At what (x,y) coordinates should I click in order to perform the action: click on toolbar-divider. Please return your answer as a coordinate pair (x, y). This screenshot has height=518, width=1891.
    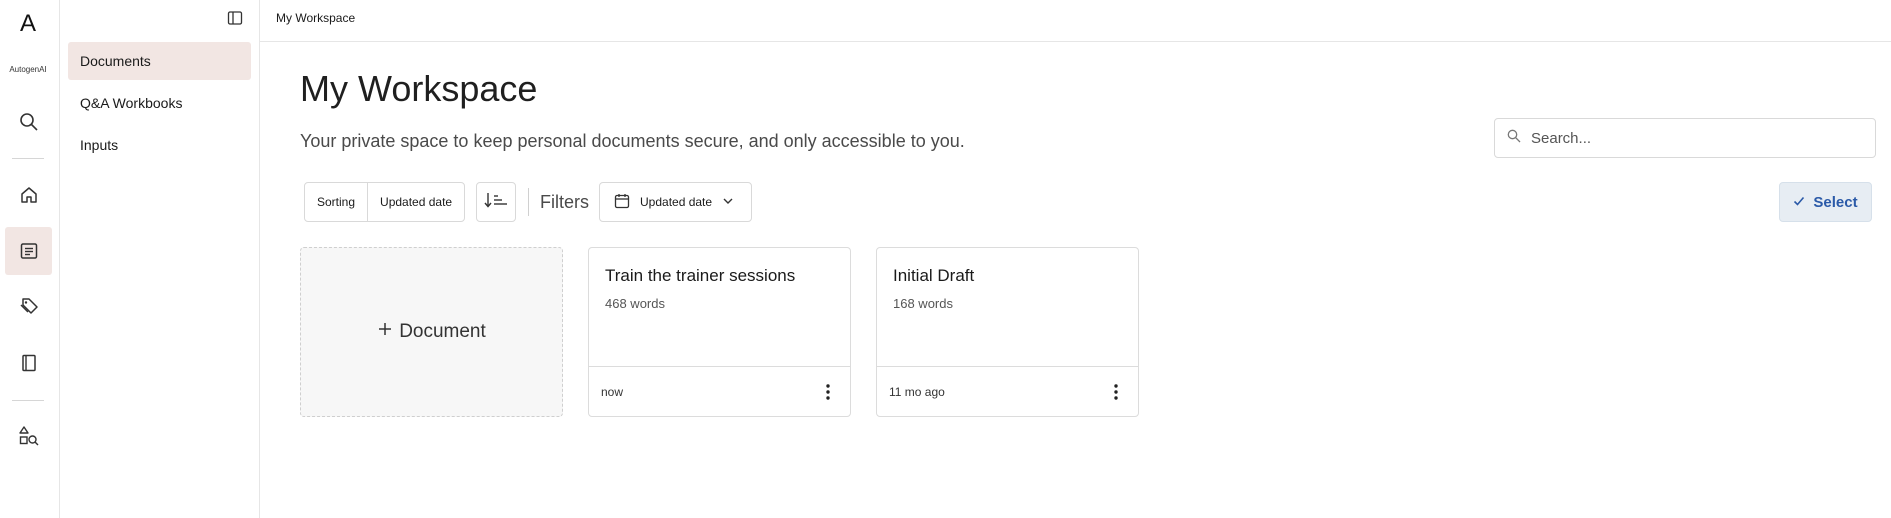
    Looking at the image, I should click on (528, 202).